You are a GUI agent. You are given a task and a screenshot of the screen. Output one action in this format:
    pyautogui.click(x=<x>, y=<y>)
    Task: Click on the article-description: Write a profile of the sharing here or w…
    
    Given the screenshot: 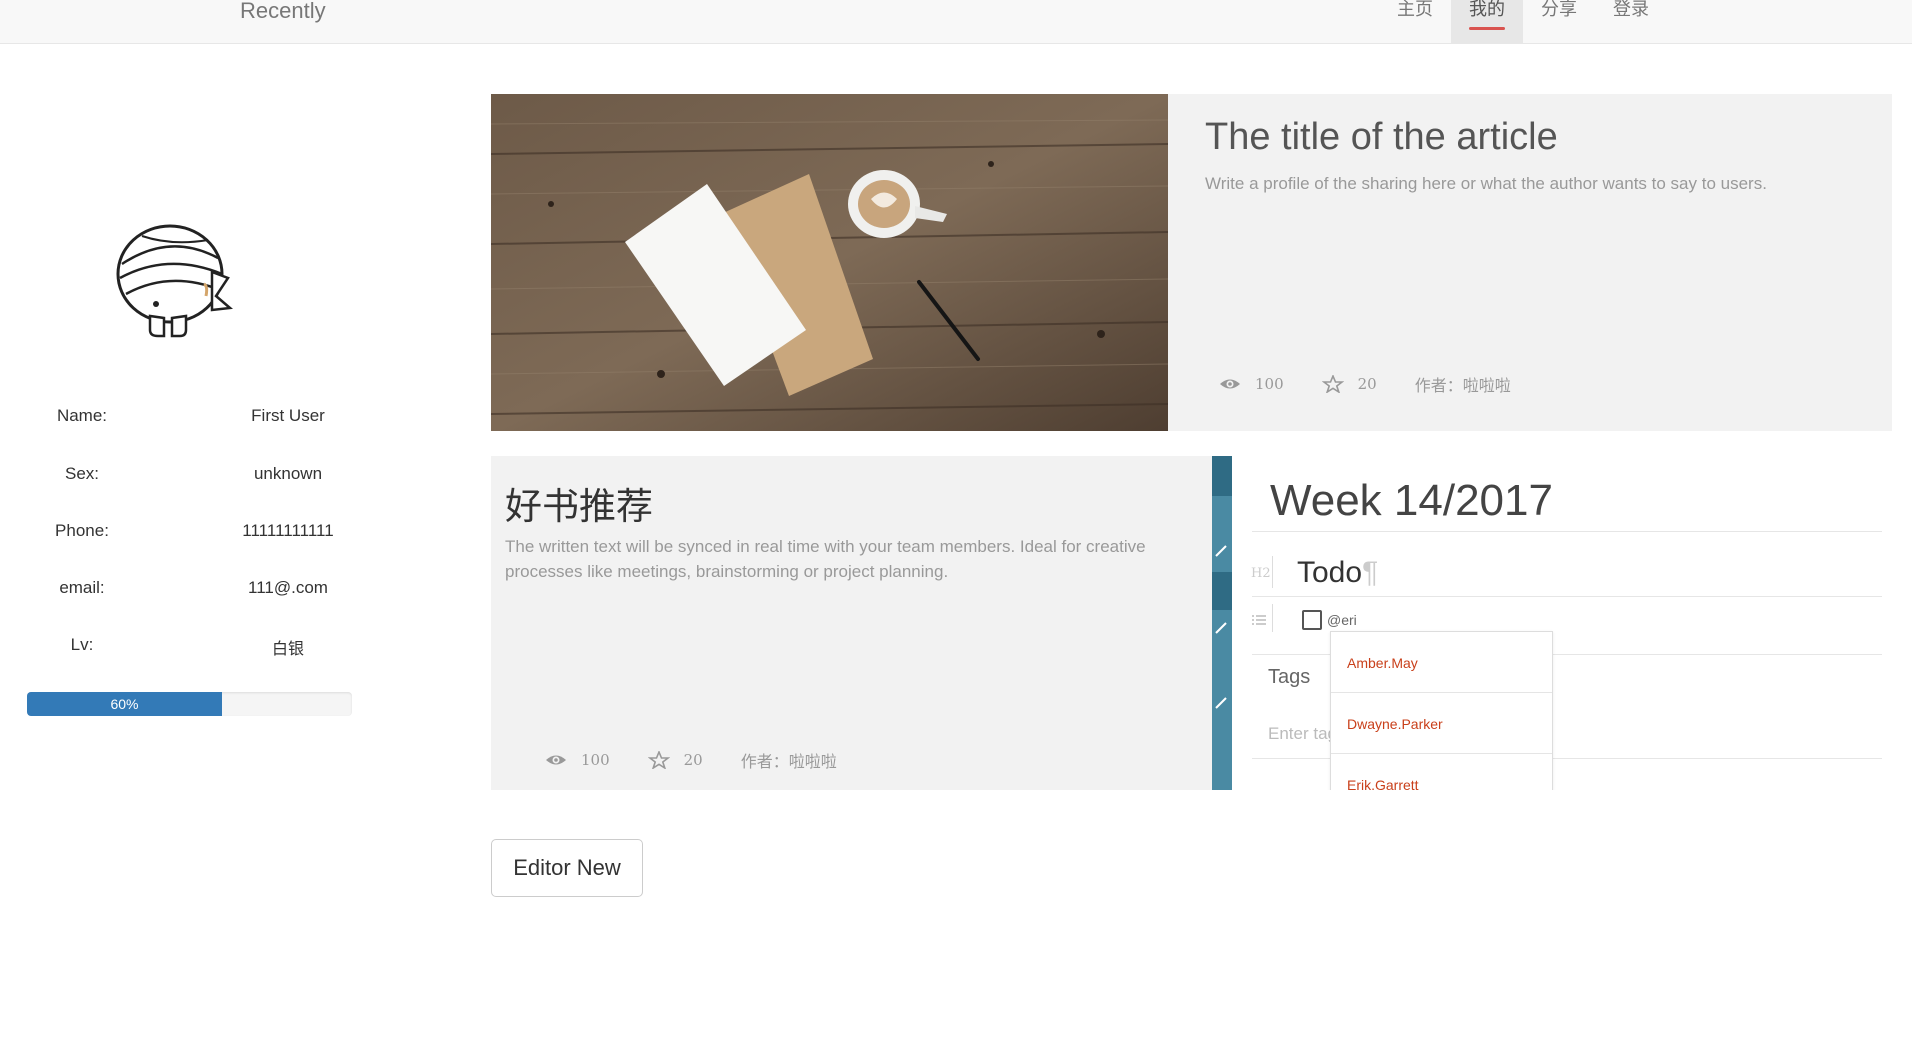 What is the action you would take?
    pyautogui.click(x=1486, y=183)
    